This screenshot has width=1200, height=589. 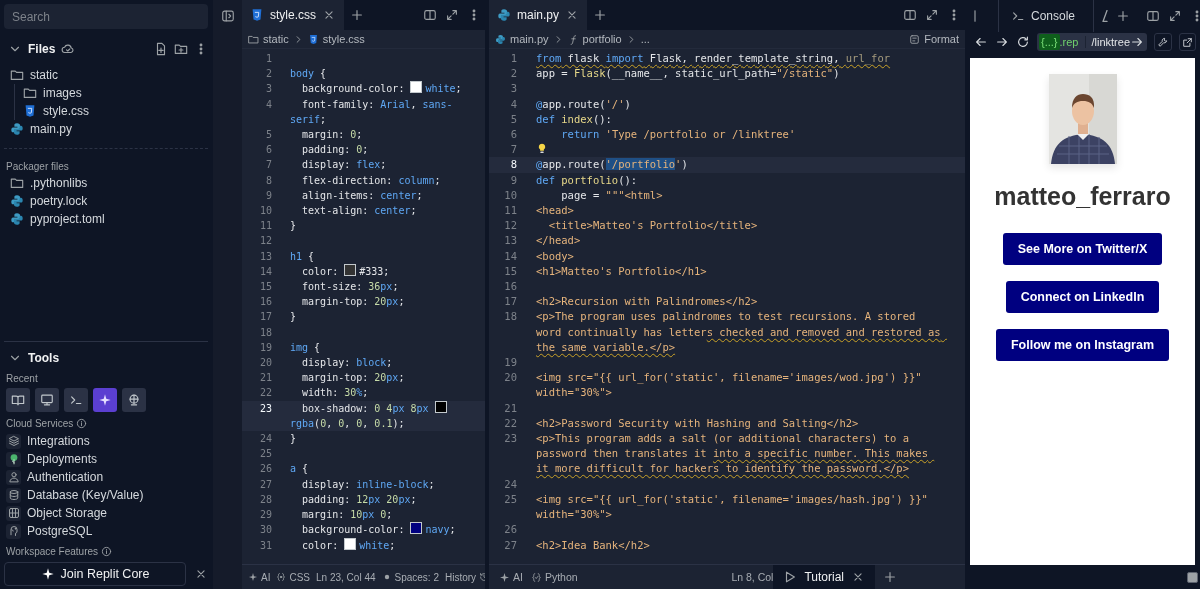 What do you see at coordinates (265, 271) in the screenshot?
I see `line-number: 14` at bounding box center [265, 271].